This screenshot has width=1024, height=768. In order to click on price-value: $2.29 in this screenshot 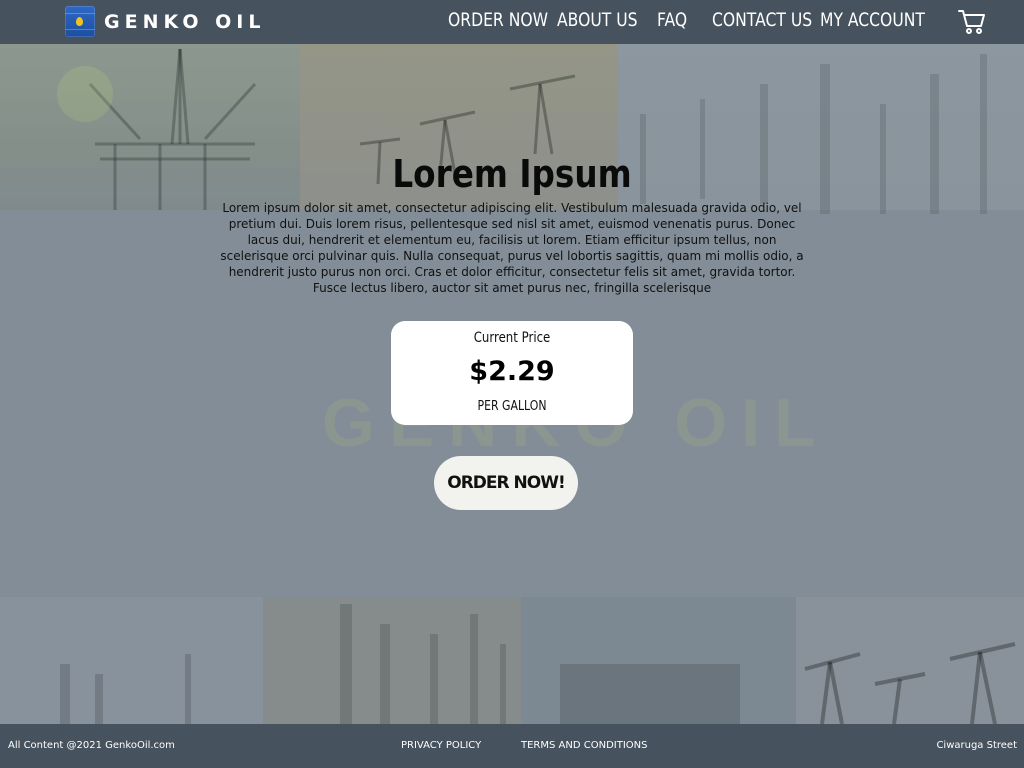, I will do `click(512, 371)`.